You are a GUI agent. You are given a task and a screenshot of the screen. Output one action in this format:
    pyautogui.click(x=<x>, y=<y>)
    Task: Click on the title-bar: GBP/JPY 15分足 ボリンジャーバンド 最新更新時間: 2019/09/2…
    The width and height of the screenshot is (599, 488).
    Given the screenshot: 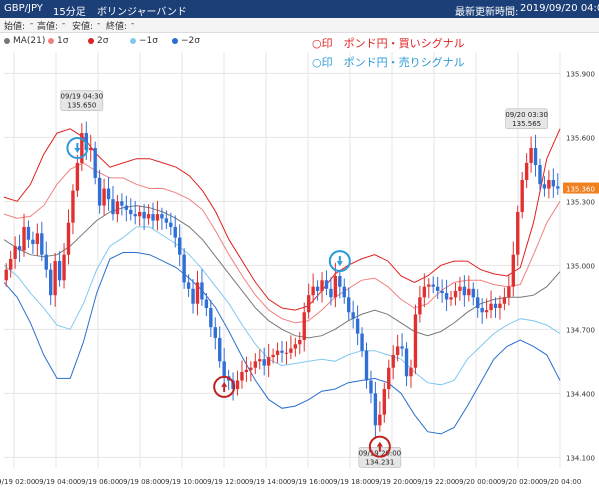 What is the action you would take?
    pyautogui.click(x=299, y=9)
    